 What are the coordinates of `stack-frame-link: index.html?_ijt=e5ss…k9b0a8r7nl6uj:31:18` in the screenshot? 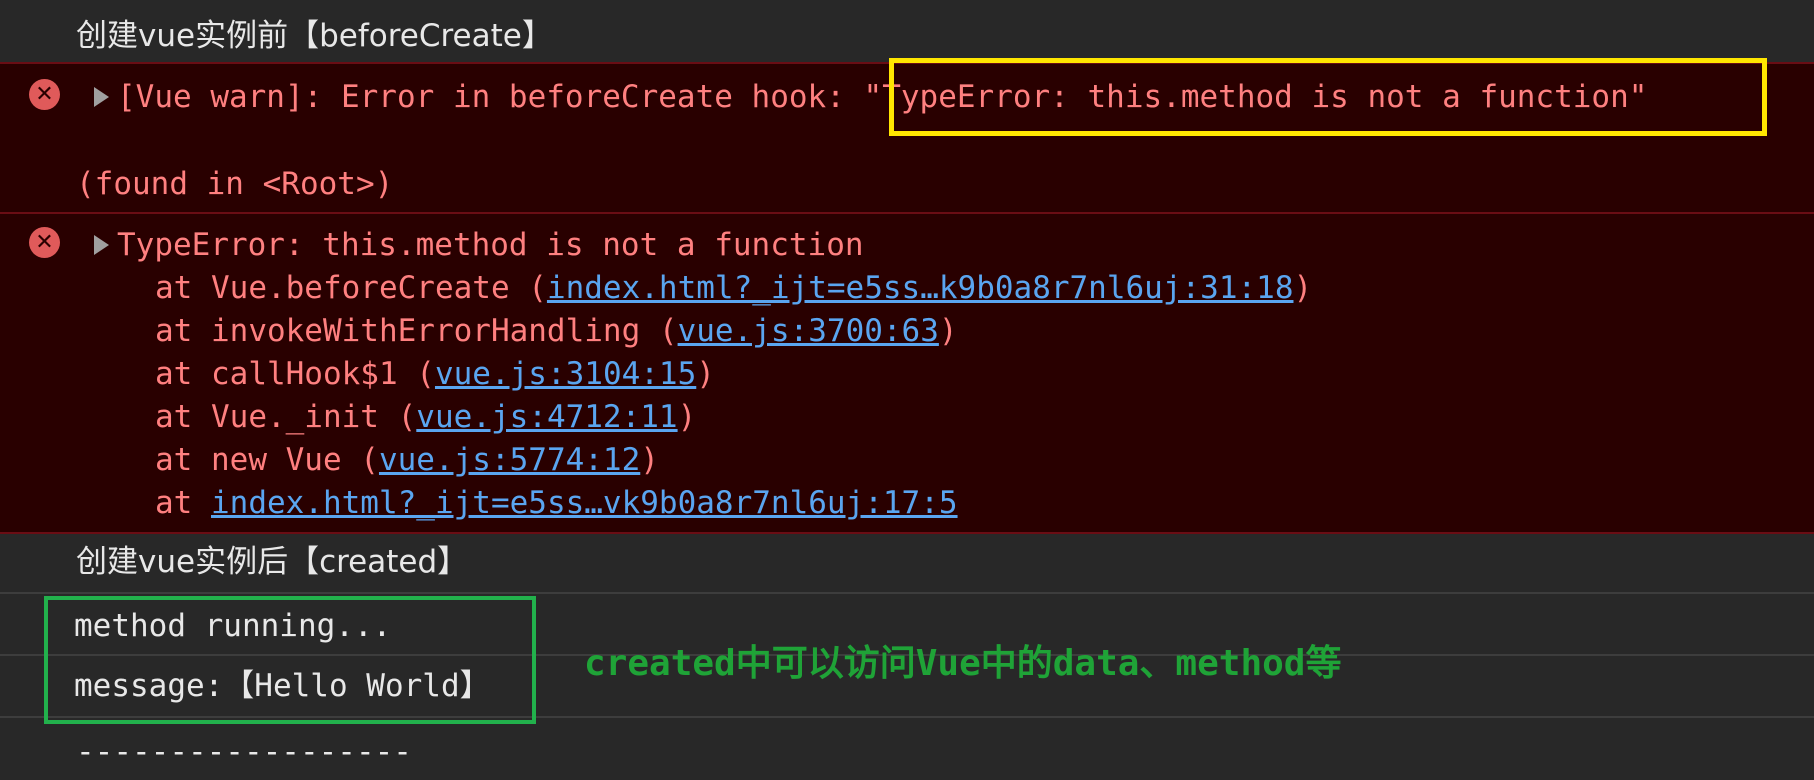 It's located at (920, 288).